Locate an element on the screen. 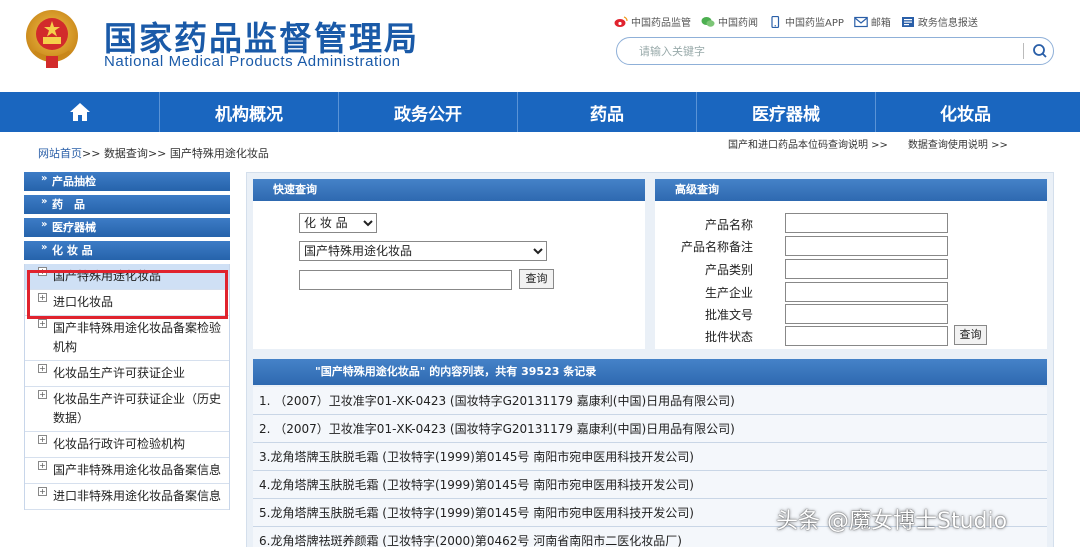 This screenshot has height=547, width=1080. sidebar-header-label: 产品抽检 is located at coordinates (74, 181).